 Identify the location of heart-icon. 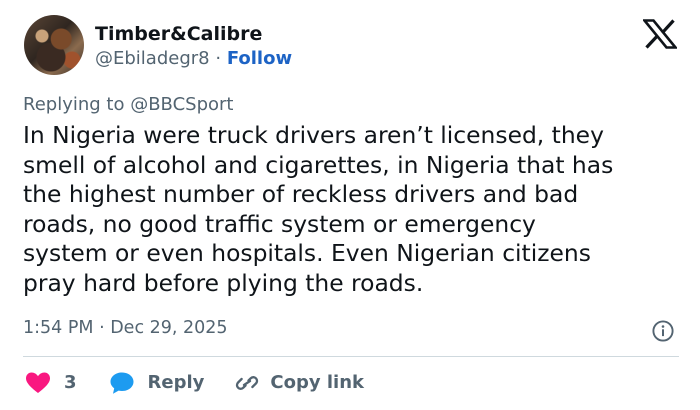
(38, 382).